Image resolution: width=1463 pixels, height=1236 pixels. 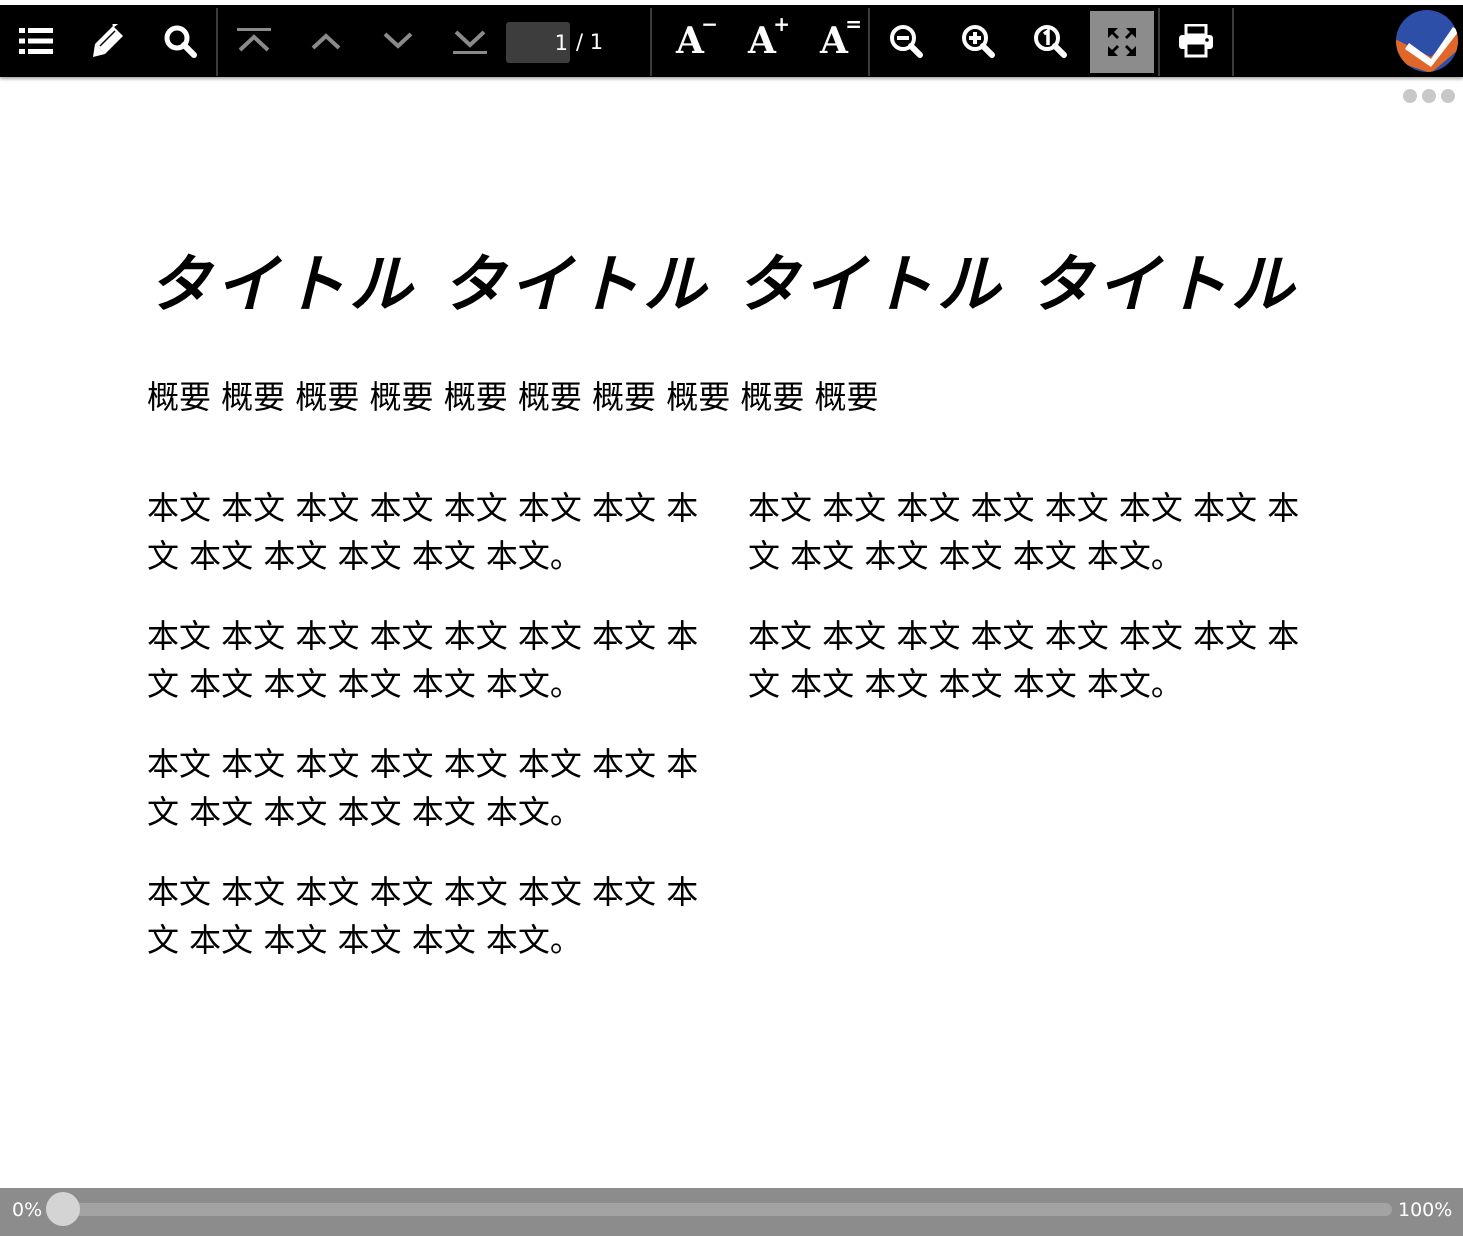 I want to click on last-page-icon, so click(x=470, y=42).